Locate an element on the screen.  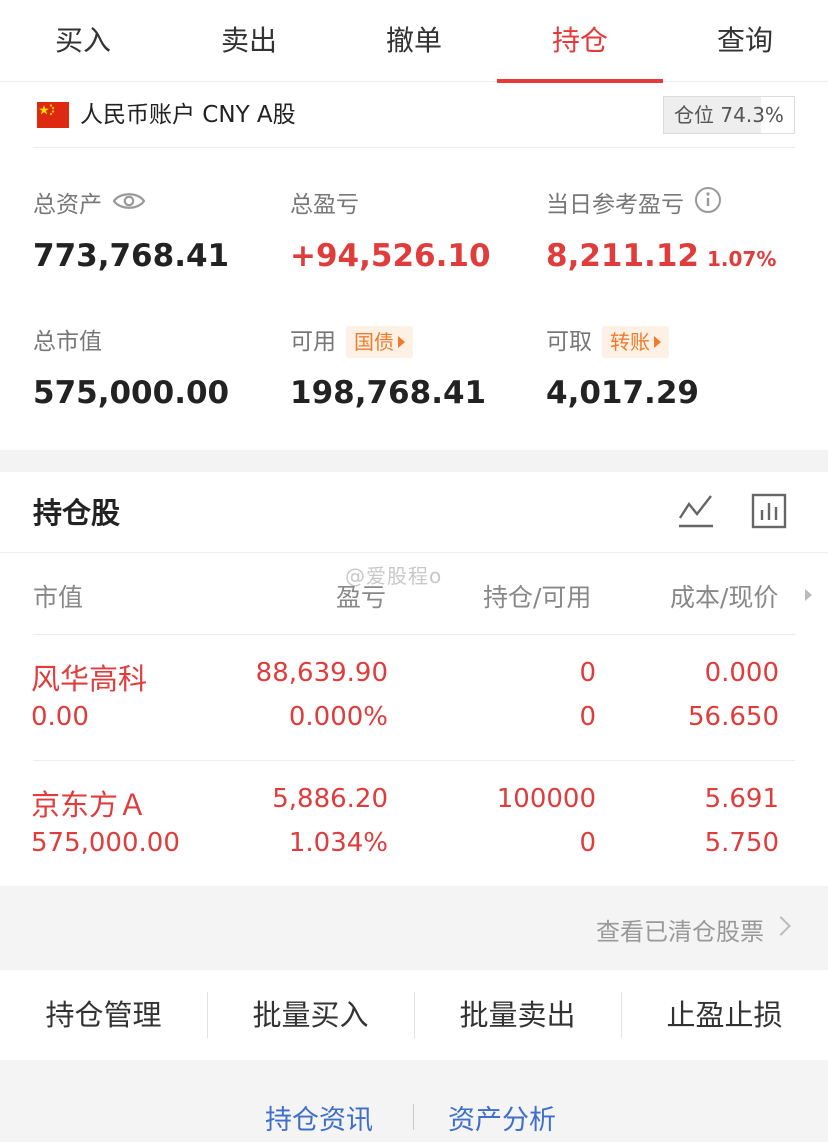
china-flag-icon is located at coordinates (53, 115).